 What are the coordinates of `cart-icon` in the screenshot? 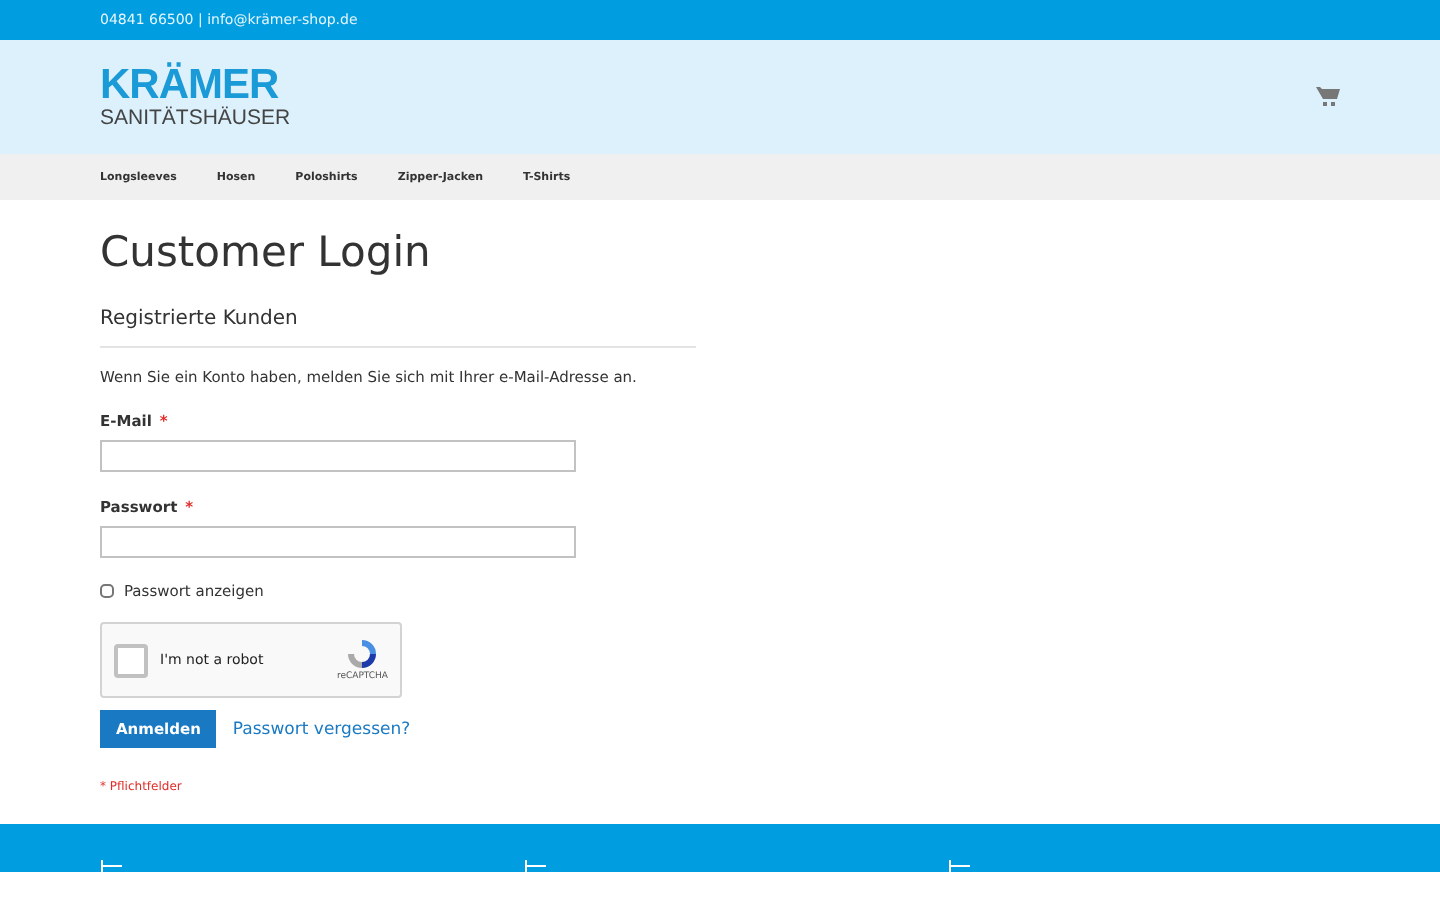 It's located at (1328, 97).